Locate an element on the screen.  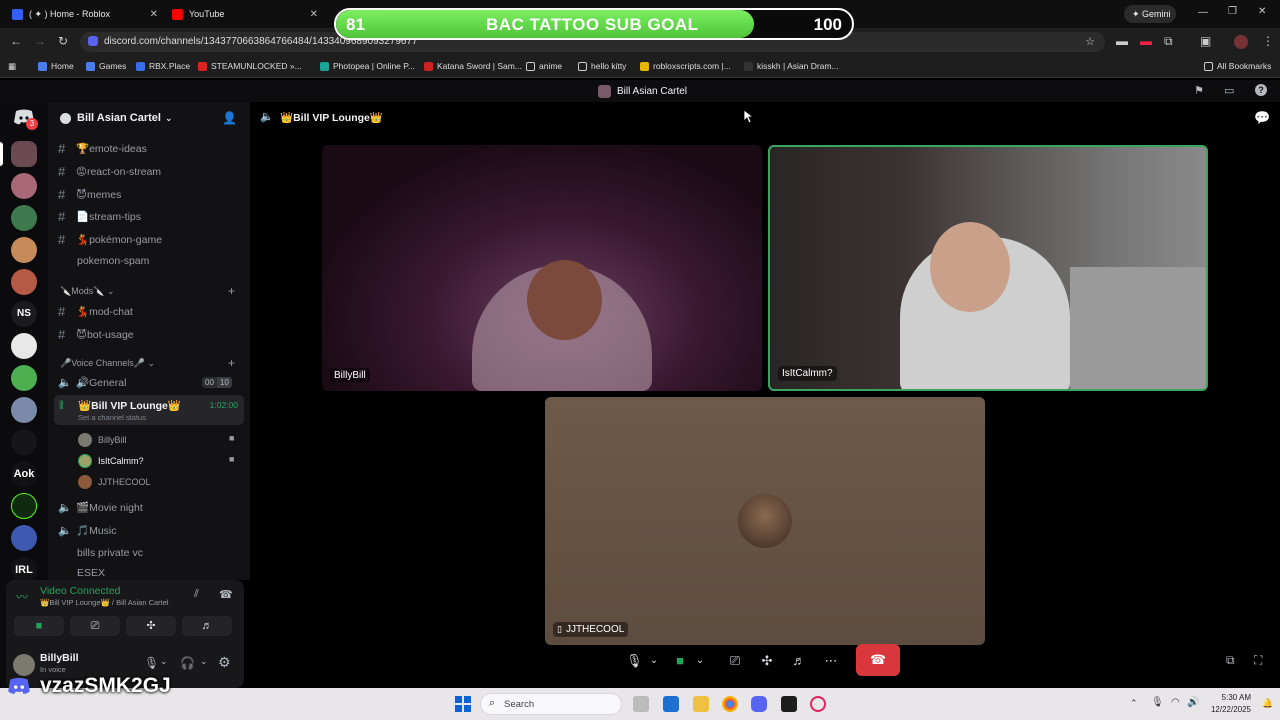
channel-stream-tips: # 📄stream-tips is located at coordinates (99, 216).